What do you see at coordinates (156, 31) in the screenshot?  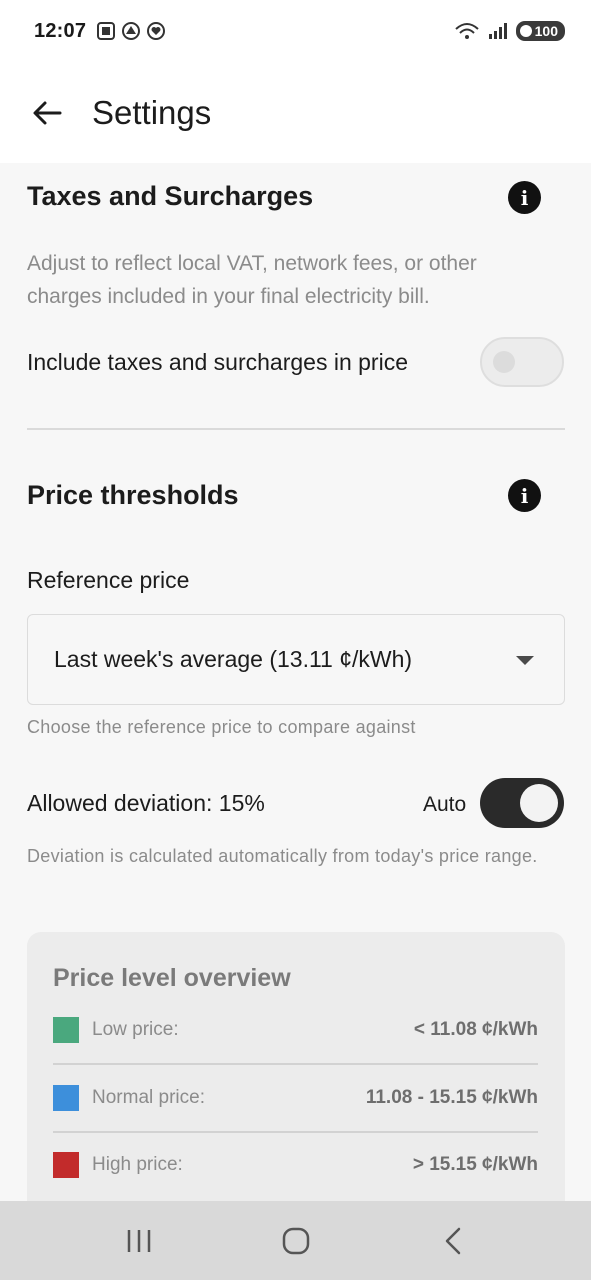 I see `heart-badge-icon` at bounding box center [156, 31].